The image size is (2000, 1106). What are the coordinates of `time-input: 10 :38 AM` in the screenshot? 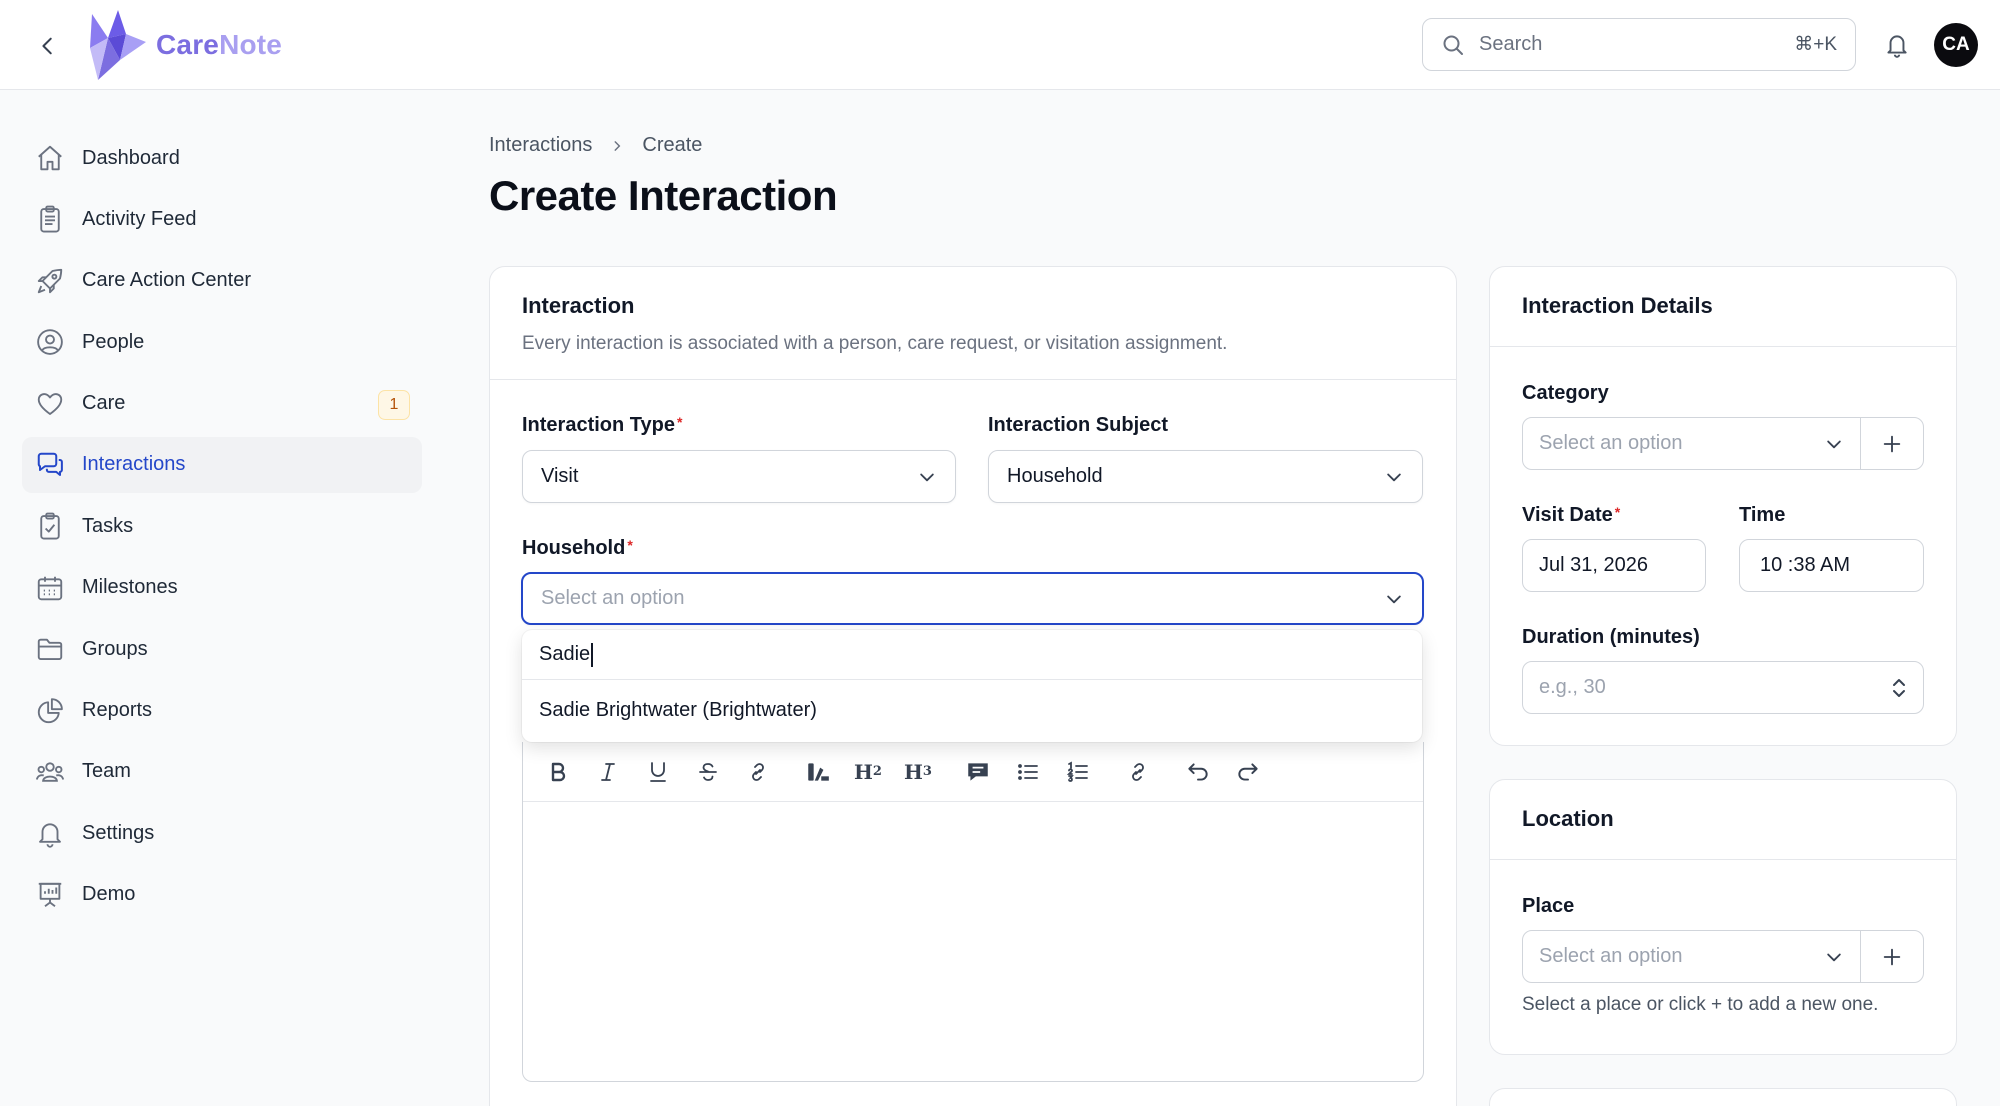 It's located at (1831, 565).